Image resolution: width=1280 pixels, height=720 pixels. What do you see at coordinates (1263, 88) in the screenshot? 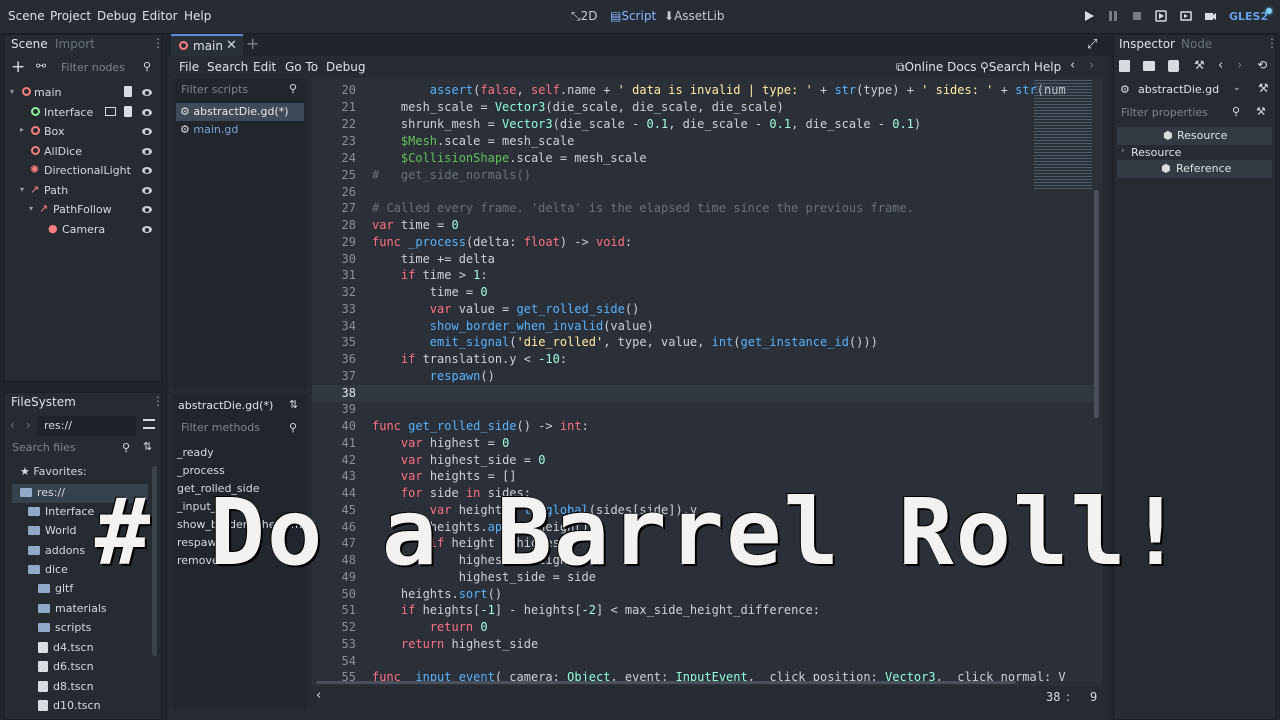
I see `object-settings-icon: ⚒` at bounding box center [1263, 88].